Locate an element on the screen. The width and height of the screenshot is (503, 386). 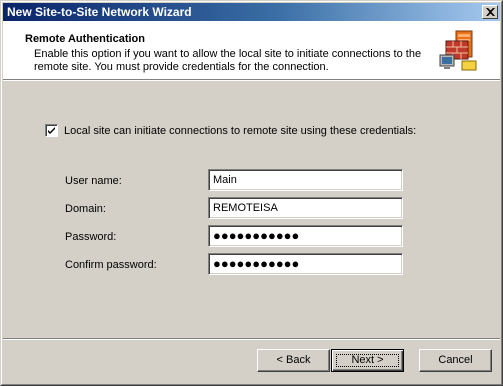
confirm-password-input: ●●●●●●●●●●● is located at coordinates (305, 264).